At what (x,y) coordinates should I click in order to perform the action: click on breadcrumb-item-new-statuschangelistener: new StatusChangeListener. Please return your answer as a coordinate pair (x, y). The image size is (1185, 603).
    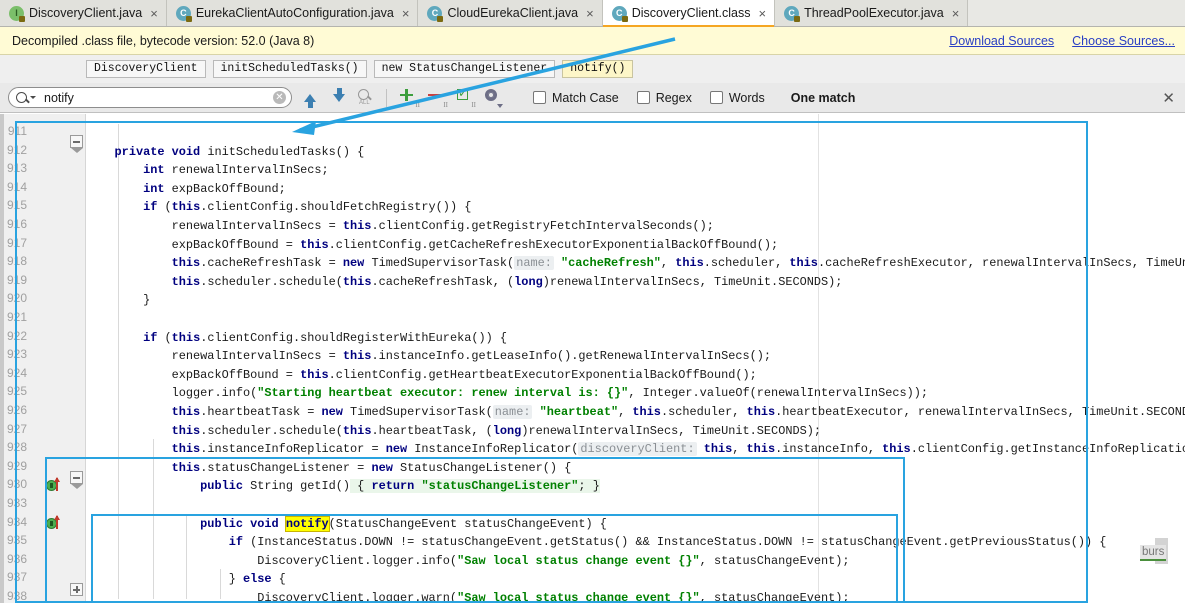
    Looking at the image, I should click on (464, 69).